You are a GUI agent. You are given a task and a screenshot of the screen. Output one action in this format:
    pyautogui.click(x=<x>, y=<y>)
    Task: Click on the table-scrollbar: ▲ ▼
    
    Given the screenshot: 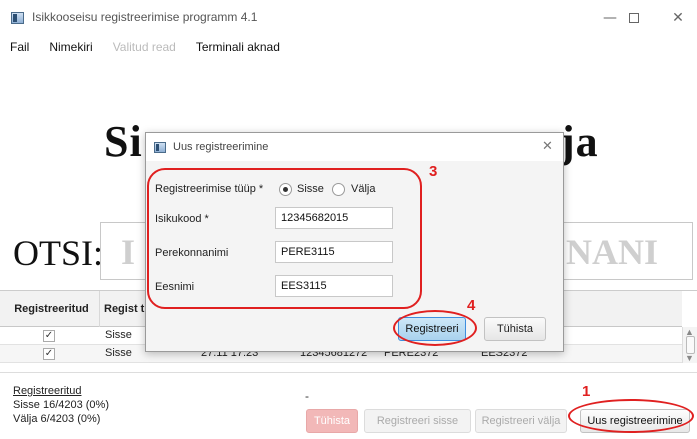 What is the action you would take?
    pyautogui.click(x=689, y=345)
    